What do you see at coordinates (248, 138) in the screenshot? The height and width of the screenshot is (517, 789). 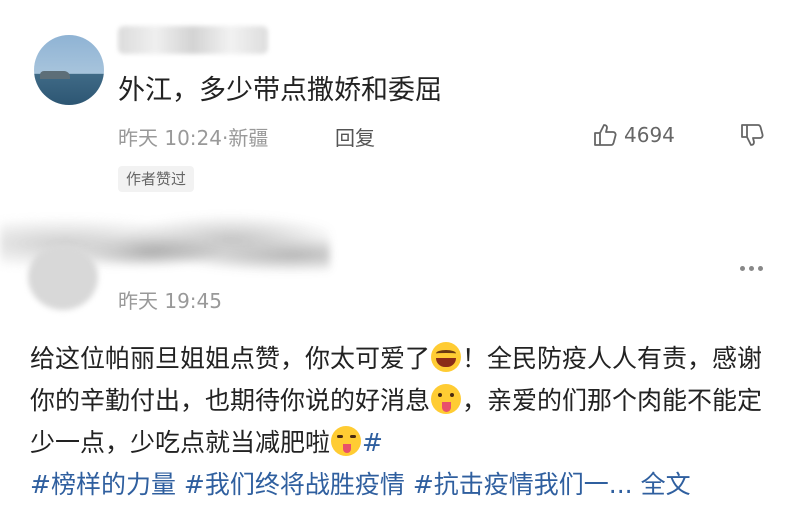 I see `comment-location: 新疆` at bounding box center [248, 138].